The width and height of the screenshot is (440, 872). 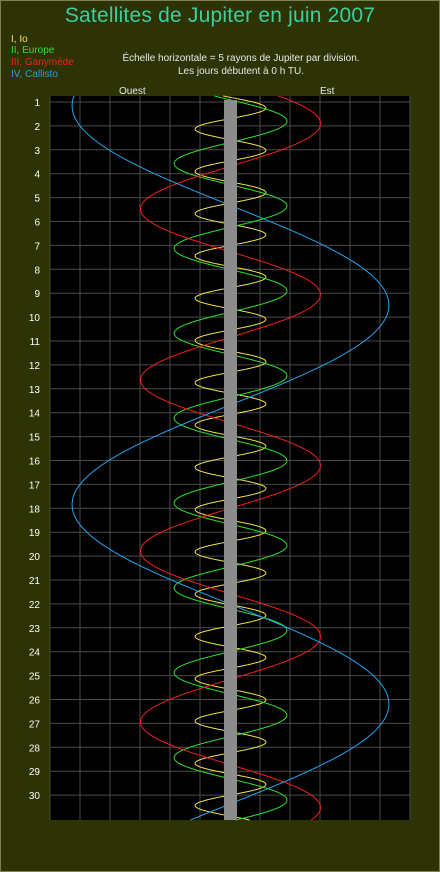 What do you see at coordinates (37, 270) in the screenshot?
I see `day-tick-label: 8` at bounding box center [37, 270].